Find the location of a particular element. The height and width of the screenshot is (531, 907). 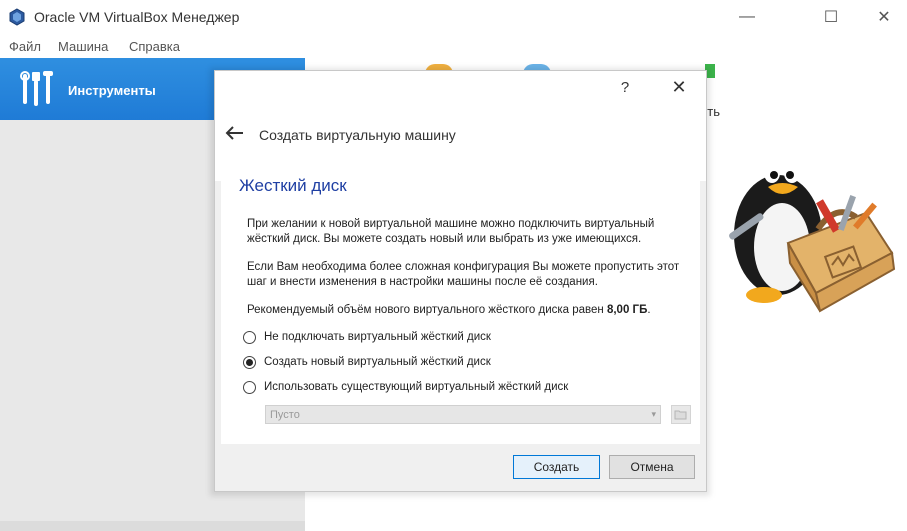

minimize-button: — is located at coordinates (747, 17).